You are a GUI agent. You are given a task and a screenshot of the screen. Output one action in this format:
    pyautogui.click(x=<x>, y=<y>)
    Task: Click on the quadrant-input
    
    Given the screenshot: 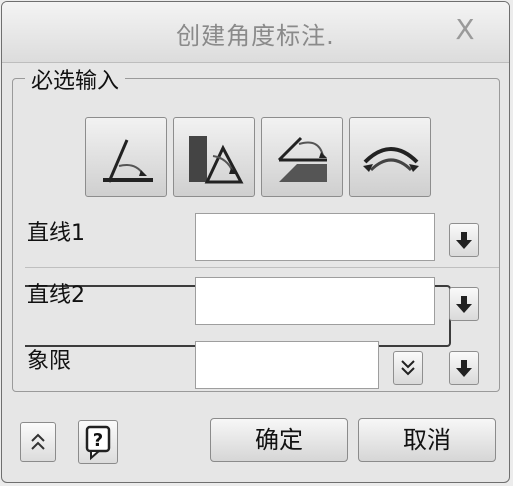 What is the action you would take?
    pyautogui.click(x=287, y=365)
    